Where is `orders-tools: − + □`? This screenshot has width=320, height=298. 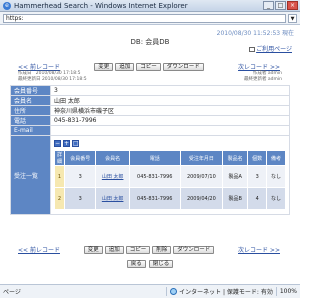 orders-tools: − + □ is located at coordinates (170, 143).